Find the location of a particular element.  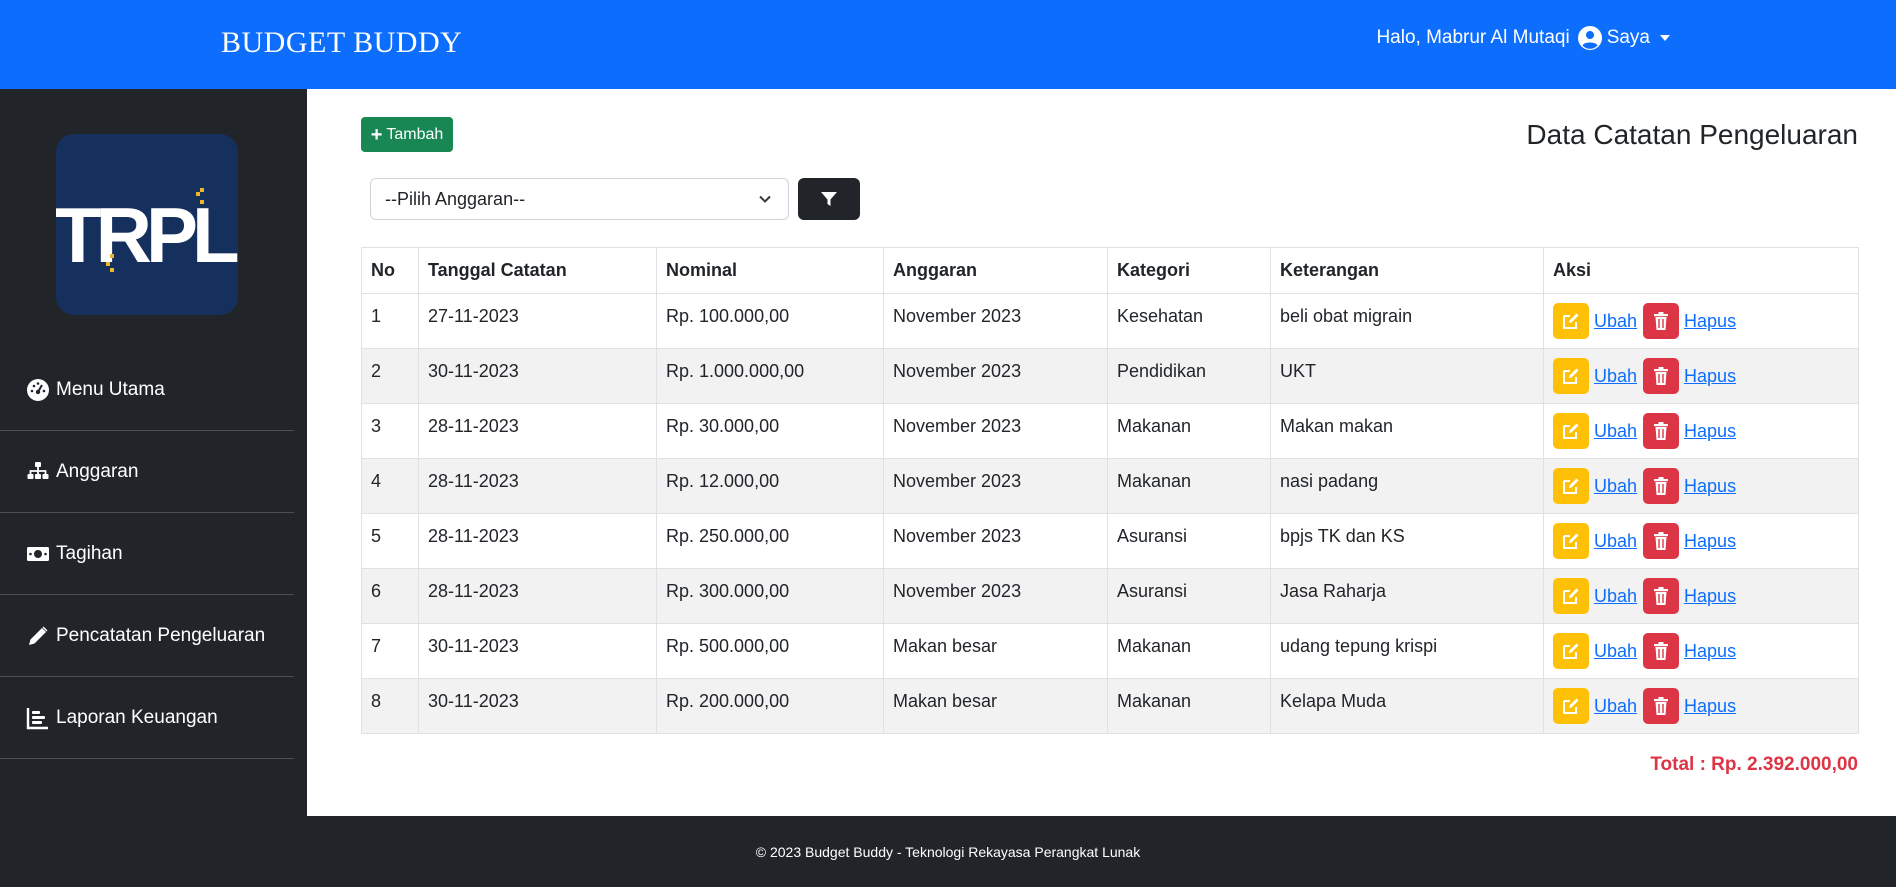

table-cell: Rp. 500.000,00 is located at coordinates (770, 651).